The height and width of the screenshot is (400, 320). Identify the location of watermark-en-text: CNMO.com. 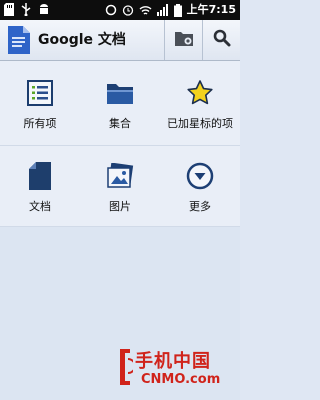
(181, 379).